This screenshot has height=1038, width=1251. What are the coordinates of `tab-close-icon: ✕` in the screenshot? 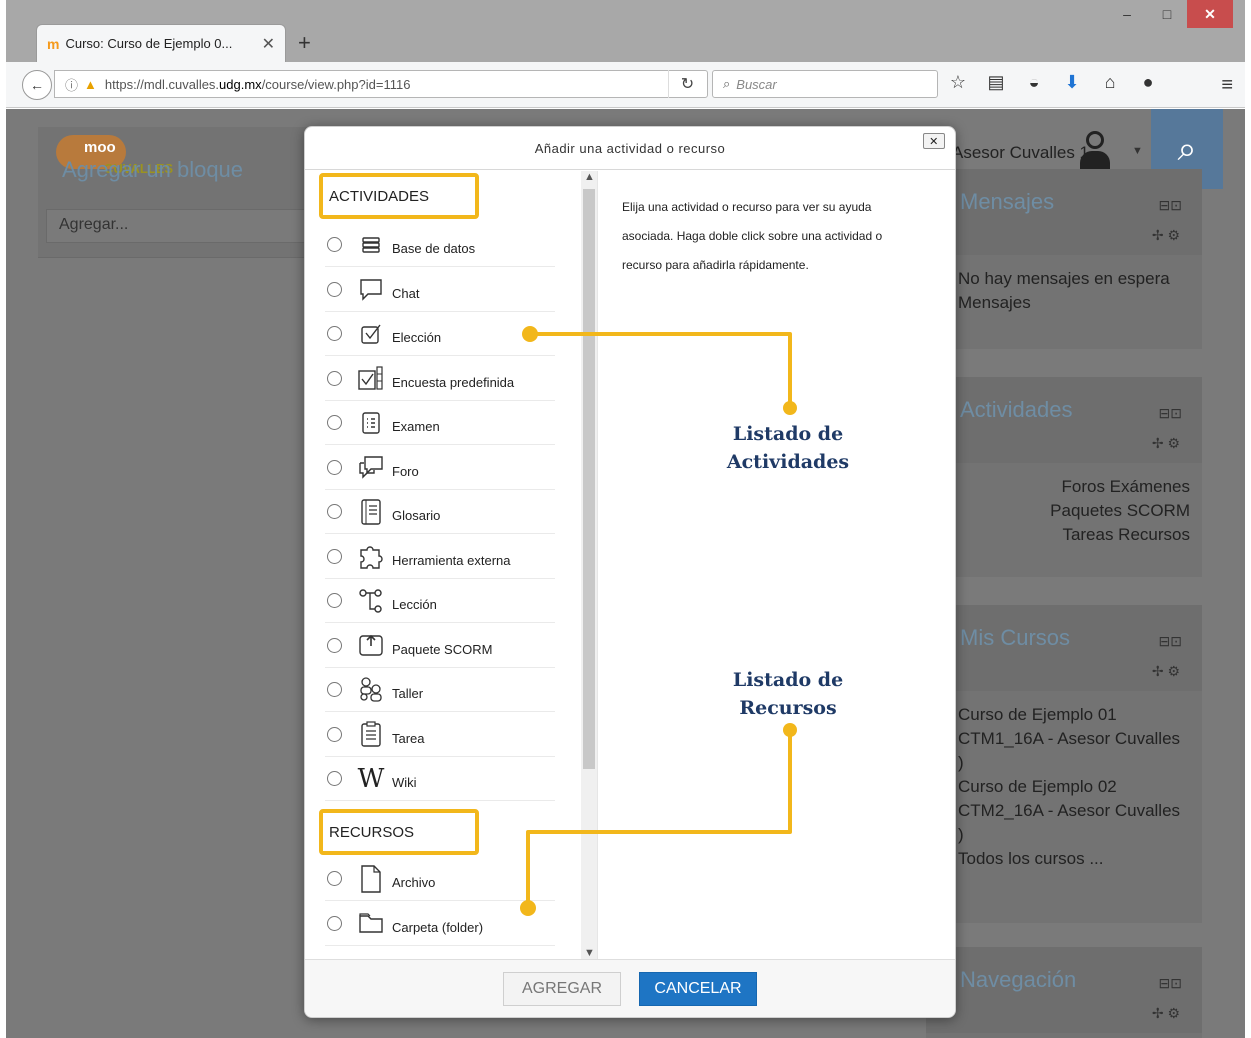 It's located at (268, 44).